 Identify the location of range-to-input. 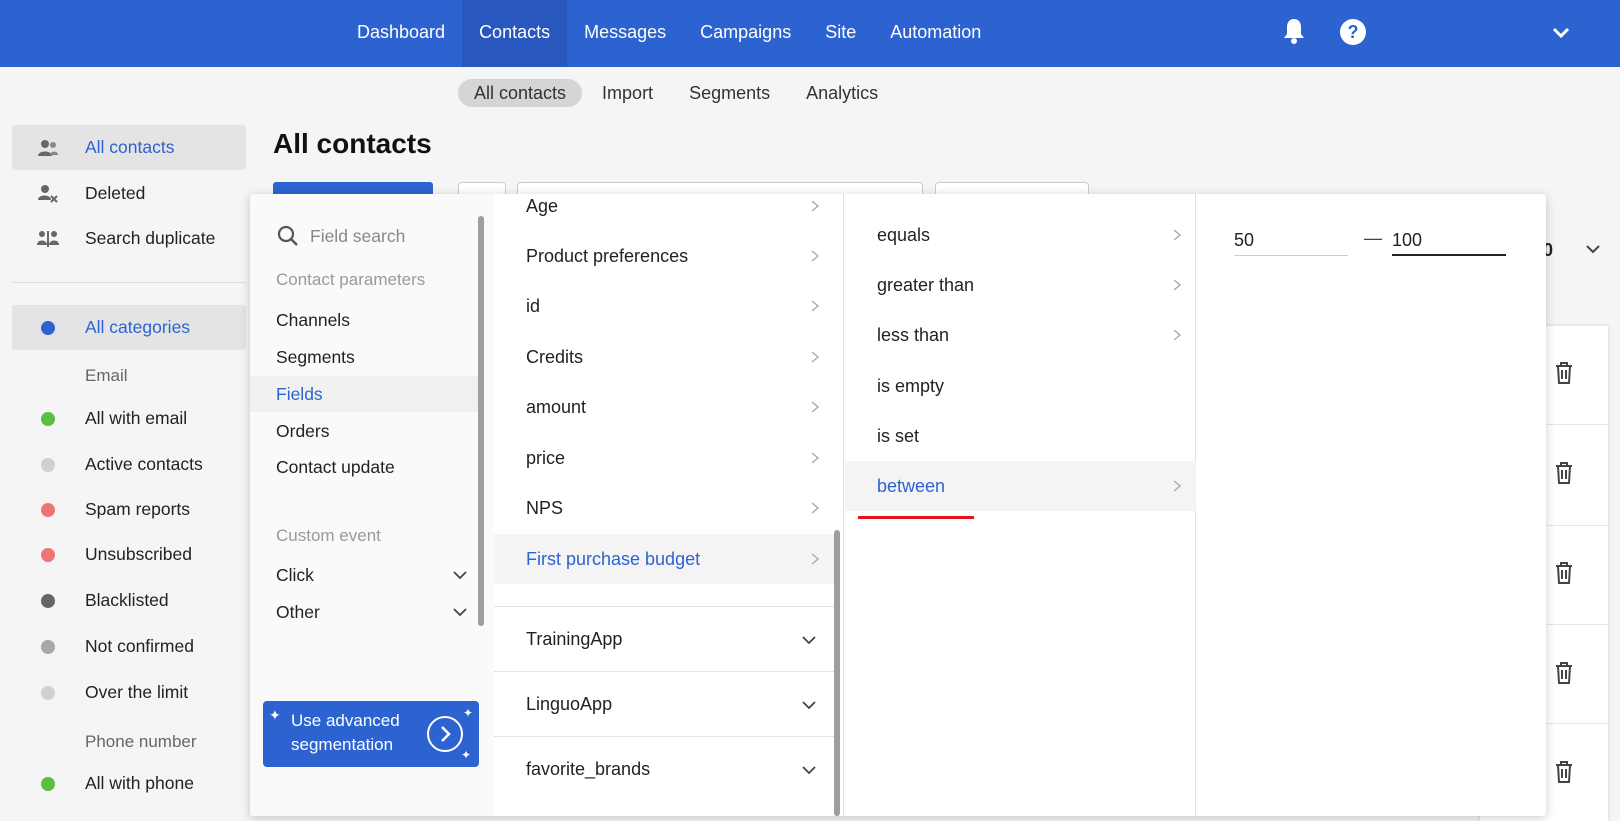
(1449, 241).